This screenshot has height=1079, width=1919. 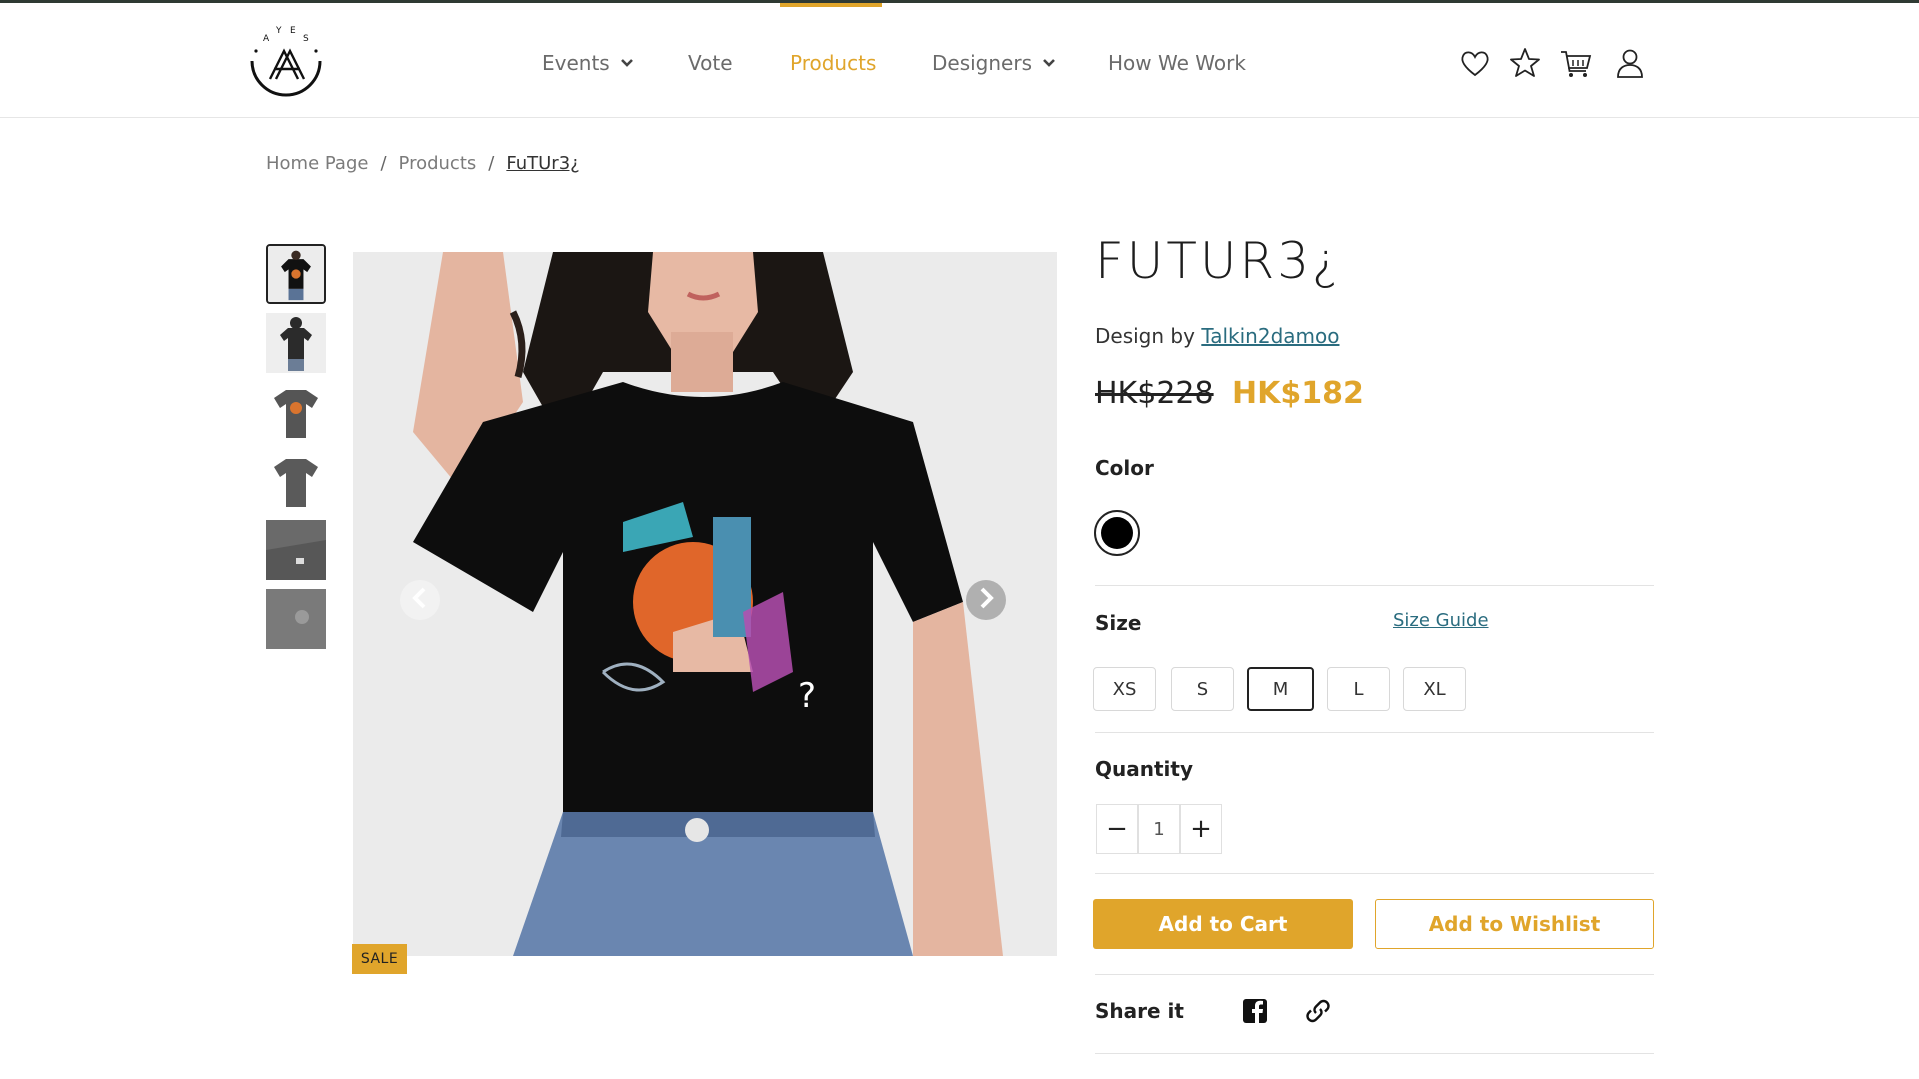 I want to click on quantity-label: Quantity, so click(x=1144, y=769).